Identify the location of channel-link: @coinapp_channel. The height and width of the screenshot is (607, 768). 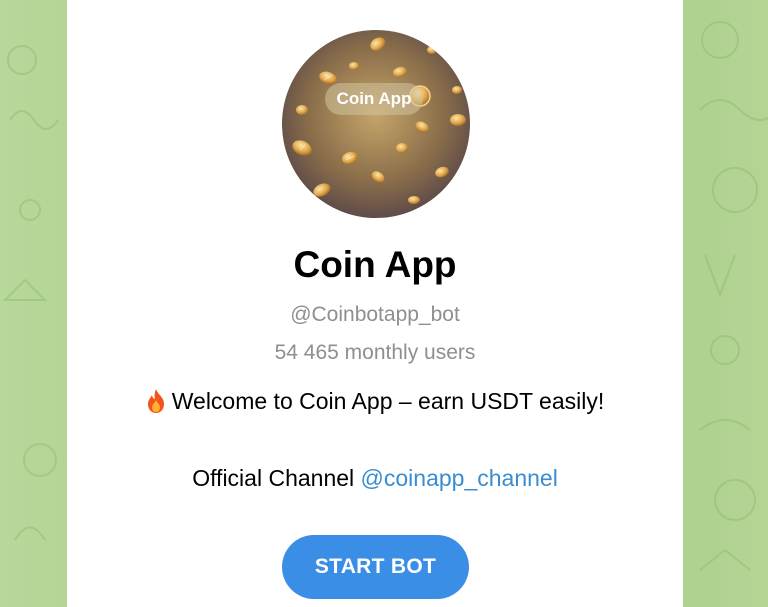
(459, 478).